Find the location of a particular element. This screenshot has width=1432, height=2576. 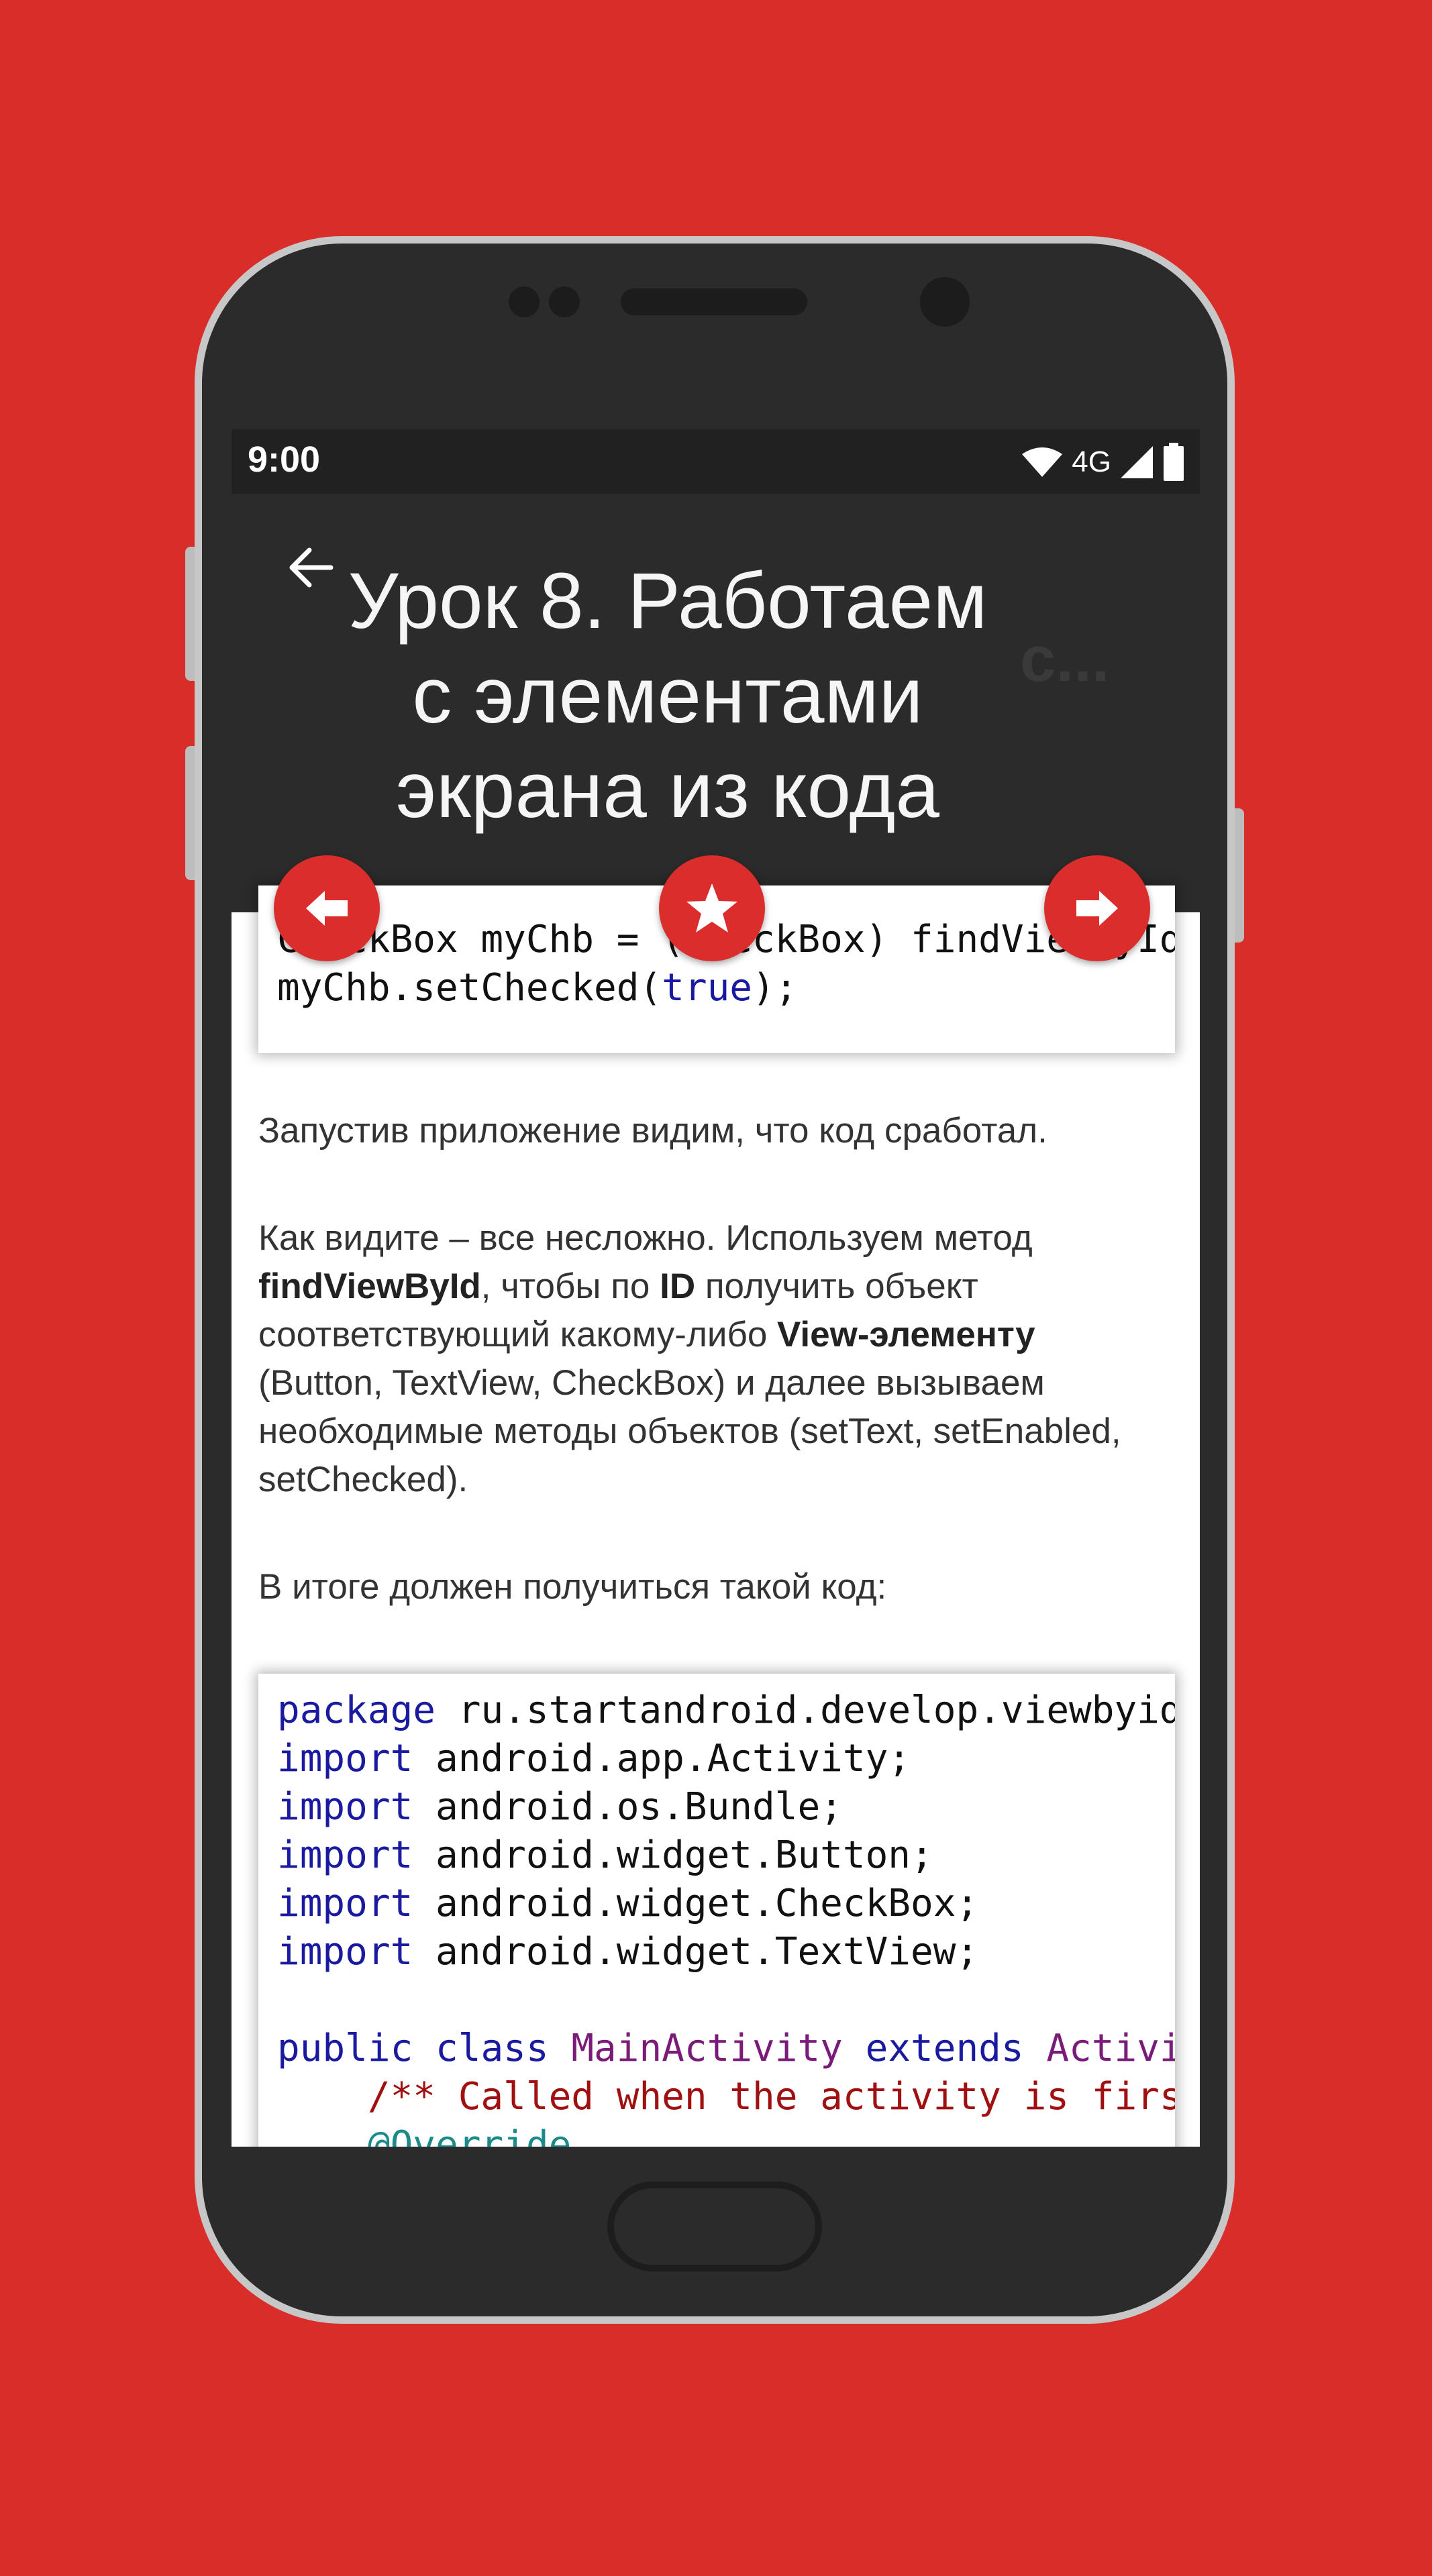

earpiece-speaker is located at coordinates (714, 301).